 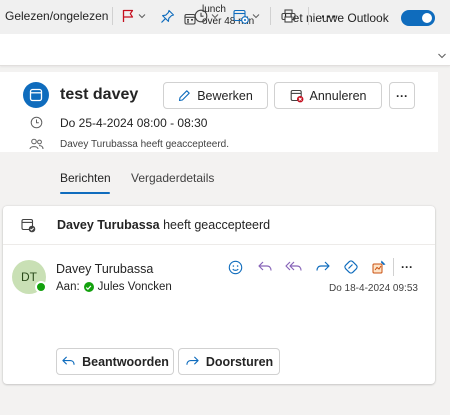 I want to click on calendar-event-icon, so click(x=36, y=95).